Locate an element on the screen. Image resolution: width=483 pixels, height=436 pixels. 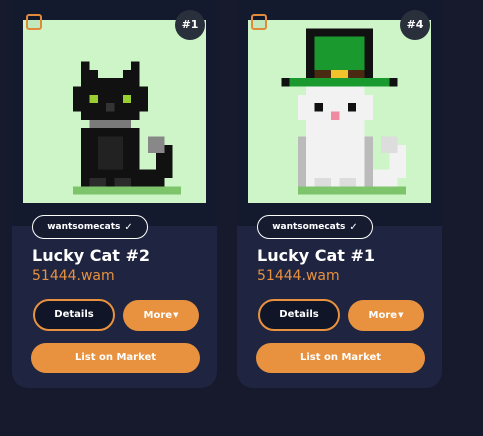
rank-badge: #1 is located at coordinates (190, 25).